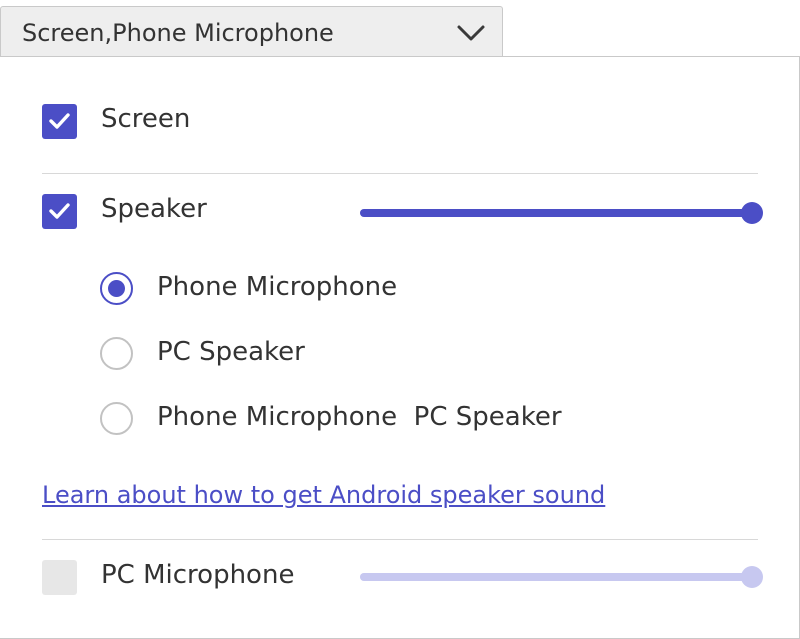 This screenshot has height=639, width=800. I want to click on chevron-down-icon, so click(471, 33).